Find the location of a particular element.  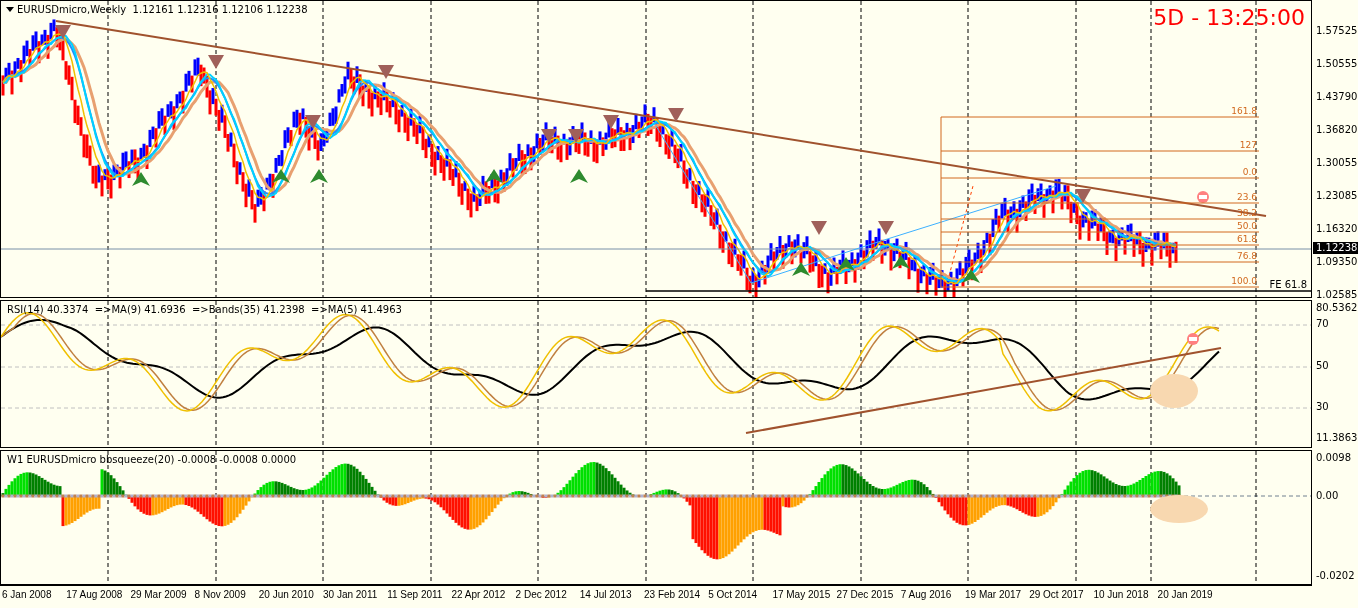

date-axis-label: 6 Jan 2008 is located at coordinates (27, 594).